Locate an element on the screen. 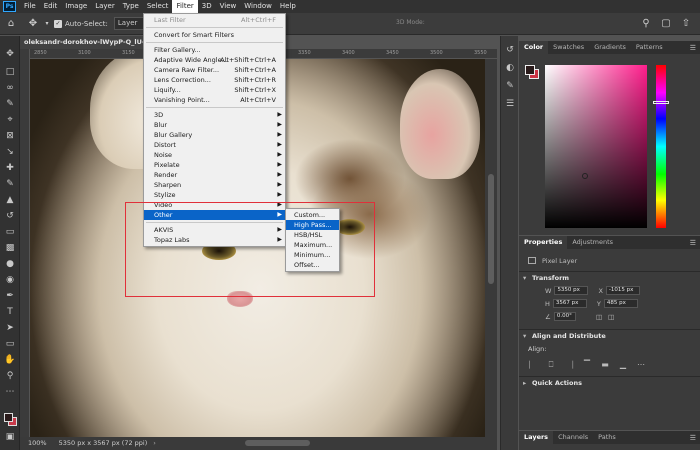 The height and width of the screenshot is (450, 700). color-picker-marker is located at coordinates (585, 176).